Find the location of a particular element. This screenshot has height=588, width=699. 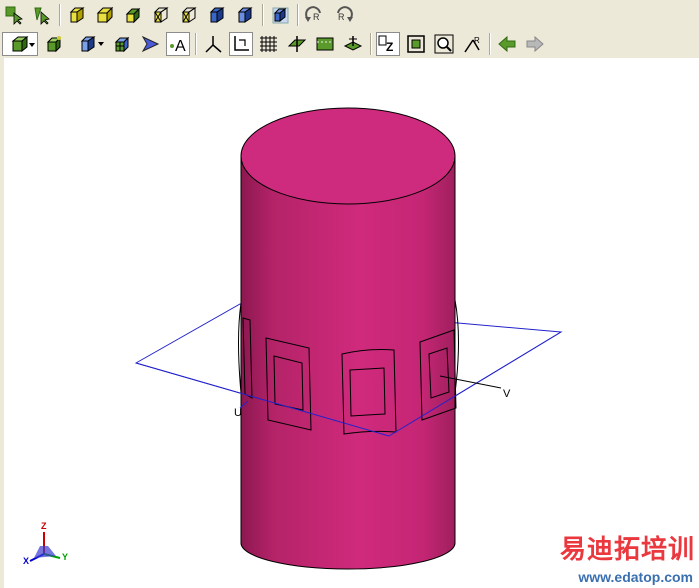

box-wire-yellow-2-icon is located at coordinates (189, 15).